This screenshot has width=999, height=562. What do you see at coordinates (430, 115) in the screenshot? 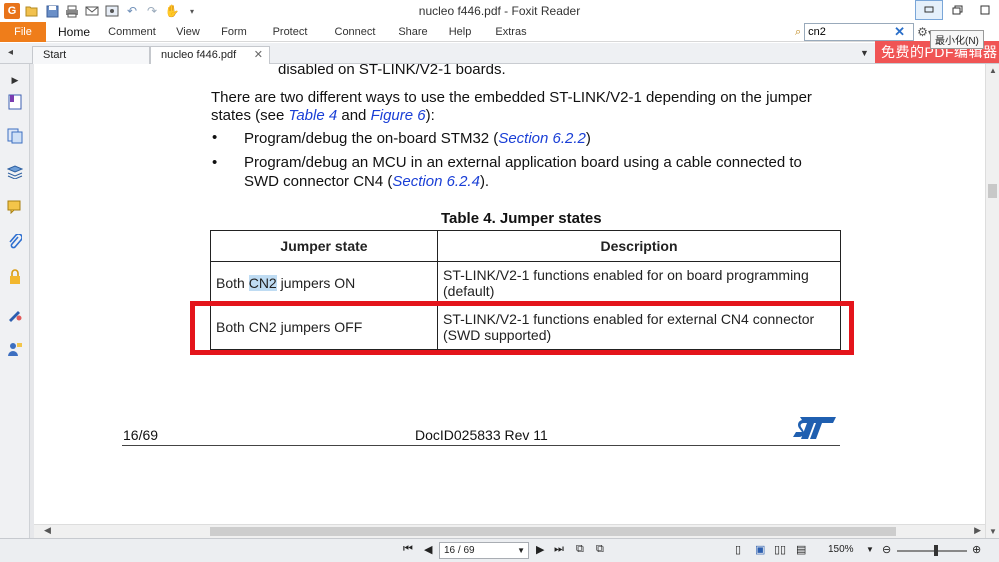
I see `text-run: ):` at bounding box center [430, 115].